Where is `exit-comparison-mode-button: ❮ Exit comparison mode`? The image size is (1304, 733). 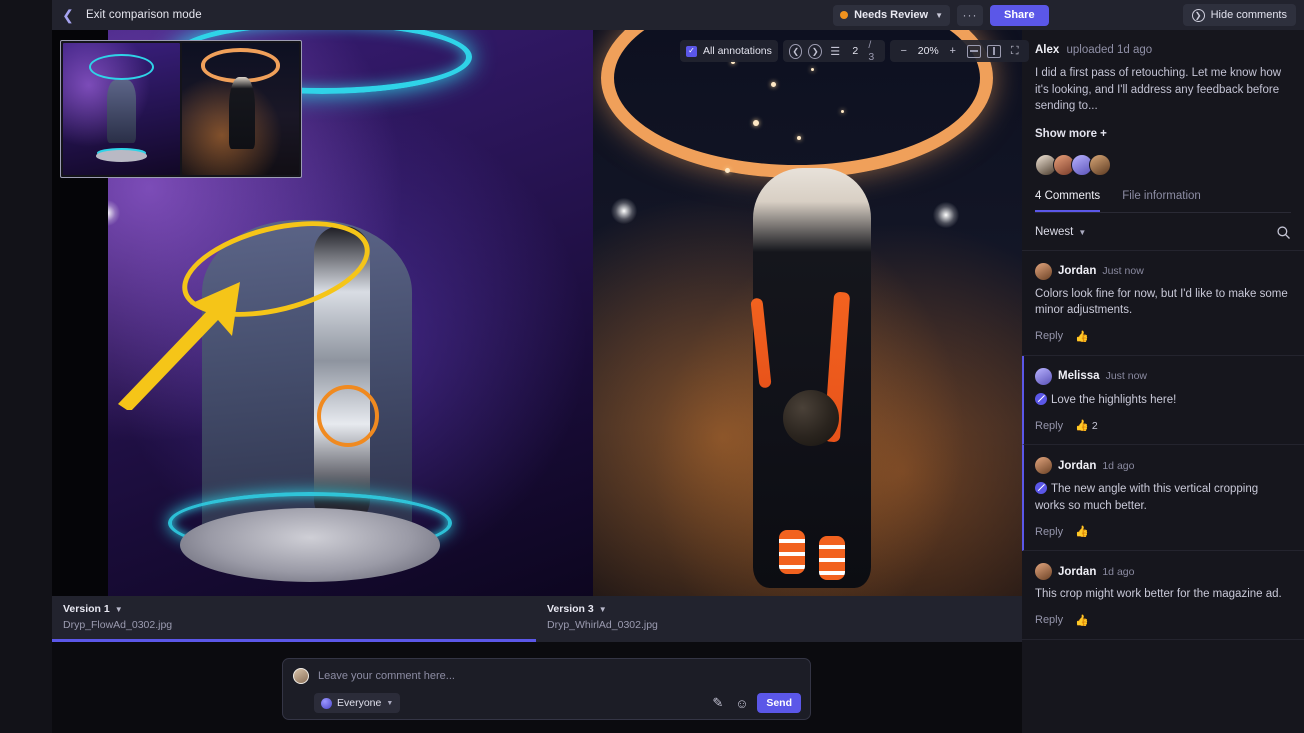 exit-comparison-mode-button: ❮ Exit comparison mode is located at coordinates (127, 15).